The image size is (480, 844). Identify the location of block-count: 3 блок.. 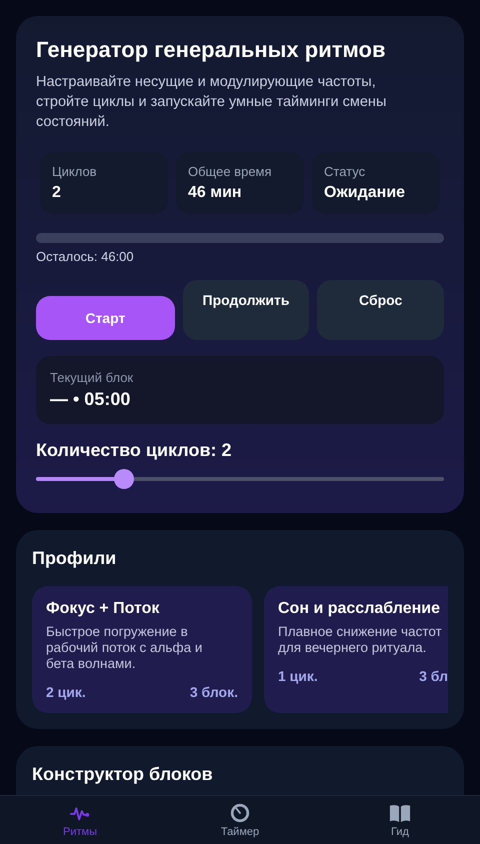
(214, 692).